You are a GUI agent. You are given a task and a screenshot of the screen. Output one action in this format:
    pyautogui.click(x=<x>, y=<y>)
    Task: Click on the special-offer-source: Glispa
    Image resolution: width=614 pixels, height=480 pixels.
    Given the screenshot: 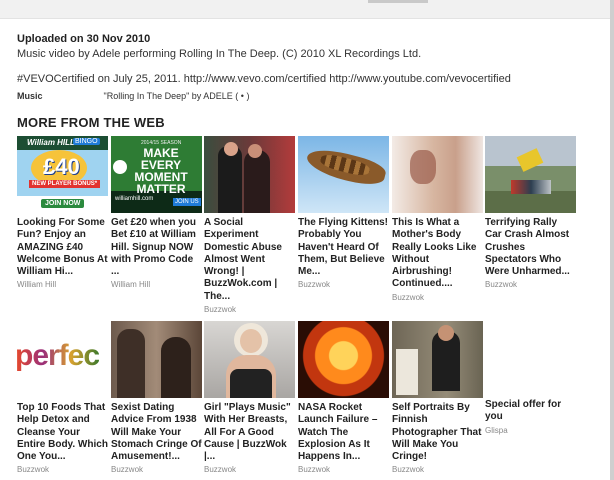 What is the action you would take?
    pyautogui.click(x=496, y=430)
    